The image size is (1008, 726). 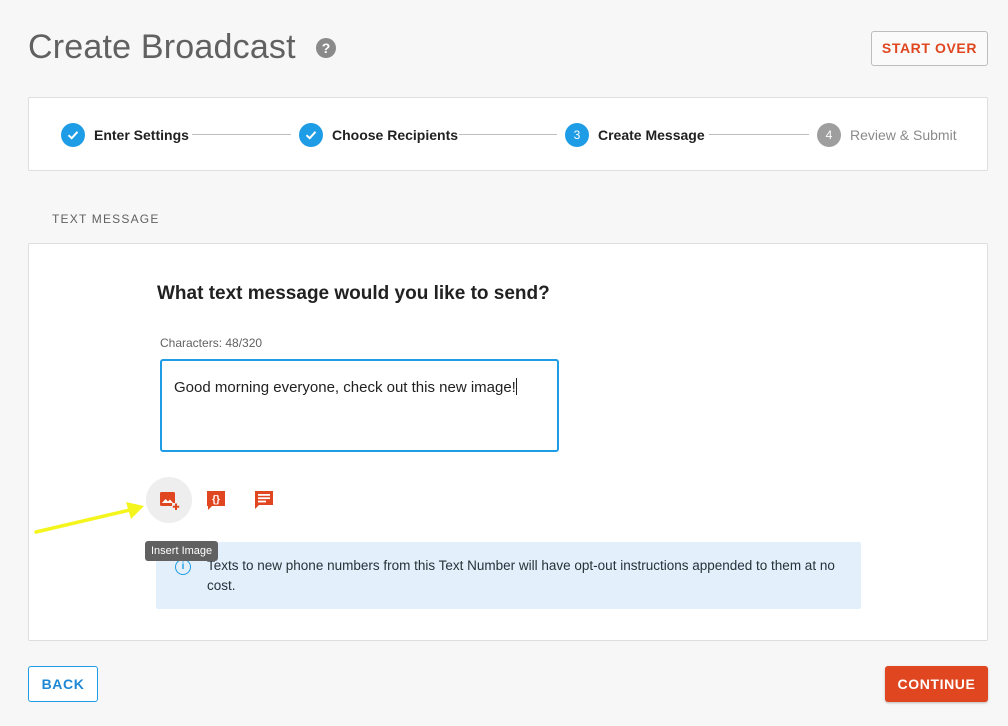 I want to click on saved-replies-button, so click(x=264, y=500).